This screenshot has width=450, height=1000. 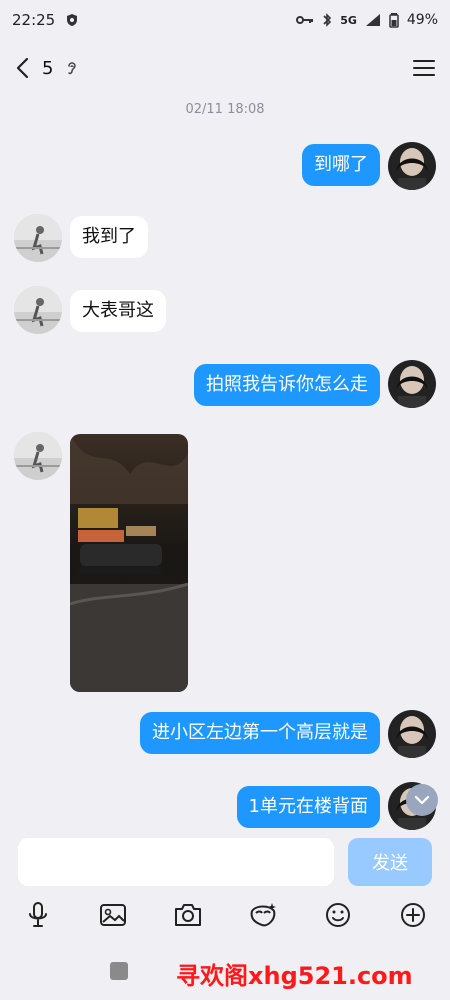 I want to click on scroll-to-bottom-button, so click(x=422, y=800).